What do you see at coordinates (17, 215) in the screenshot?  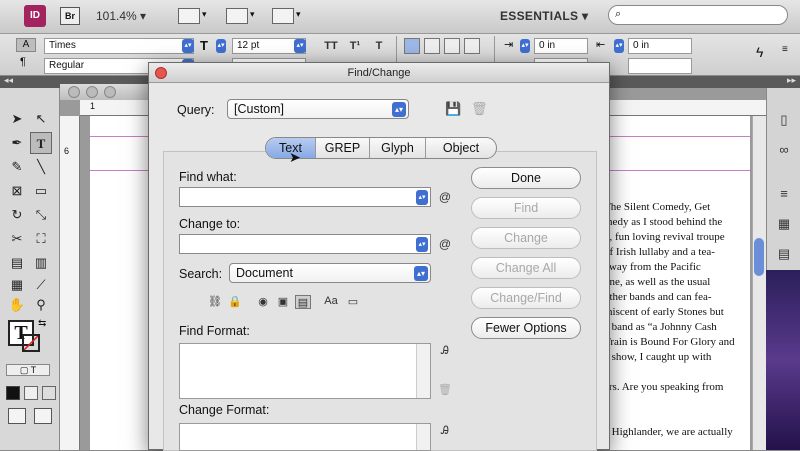 I see `rotate-tool-icon: ↻` at bounding box center [17, 215].